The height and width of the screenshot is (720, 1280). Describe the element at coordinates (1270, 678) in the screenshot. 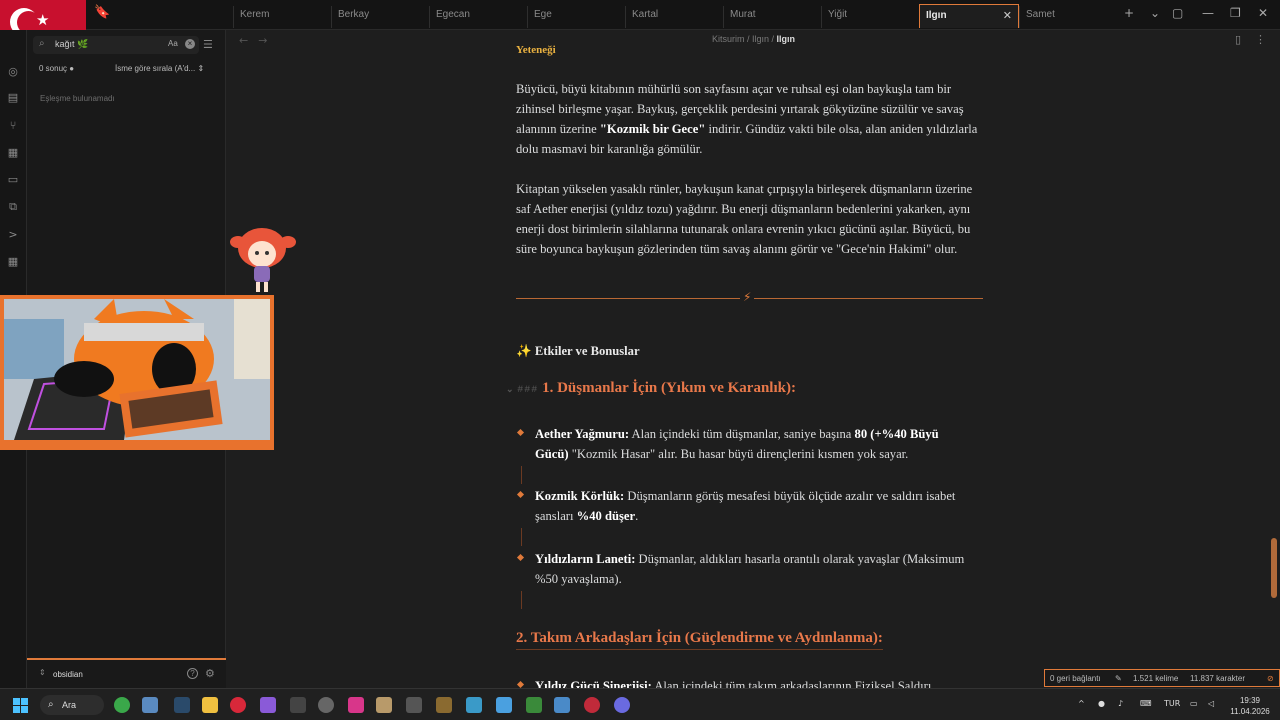

I see `sync-icon: ⊘` at that location.